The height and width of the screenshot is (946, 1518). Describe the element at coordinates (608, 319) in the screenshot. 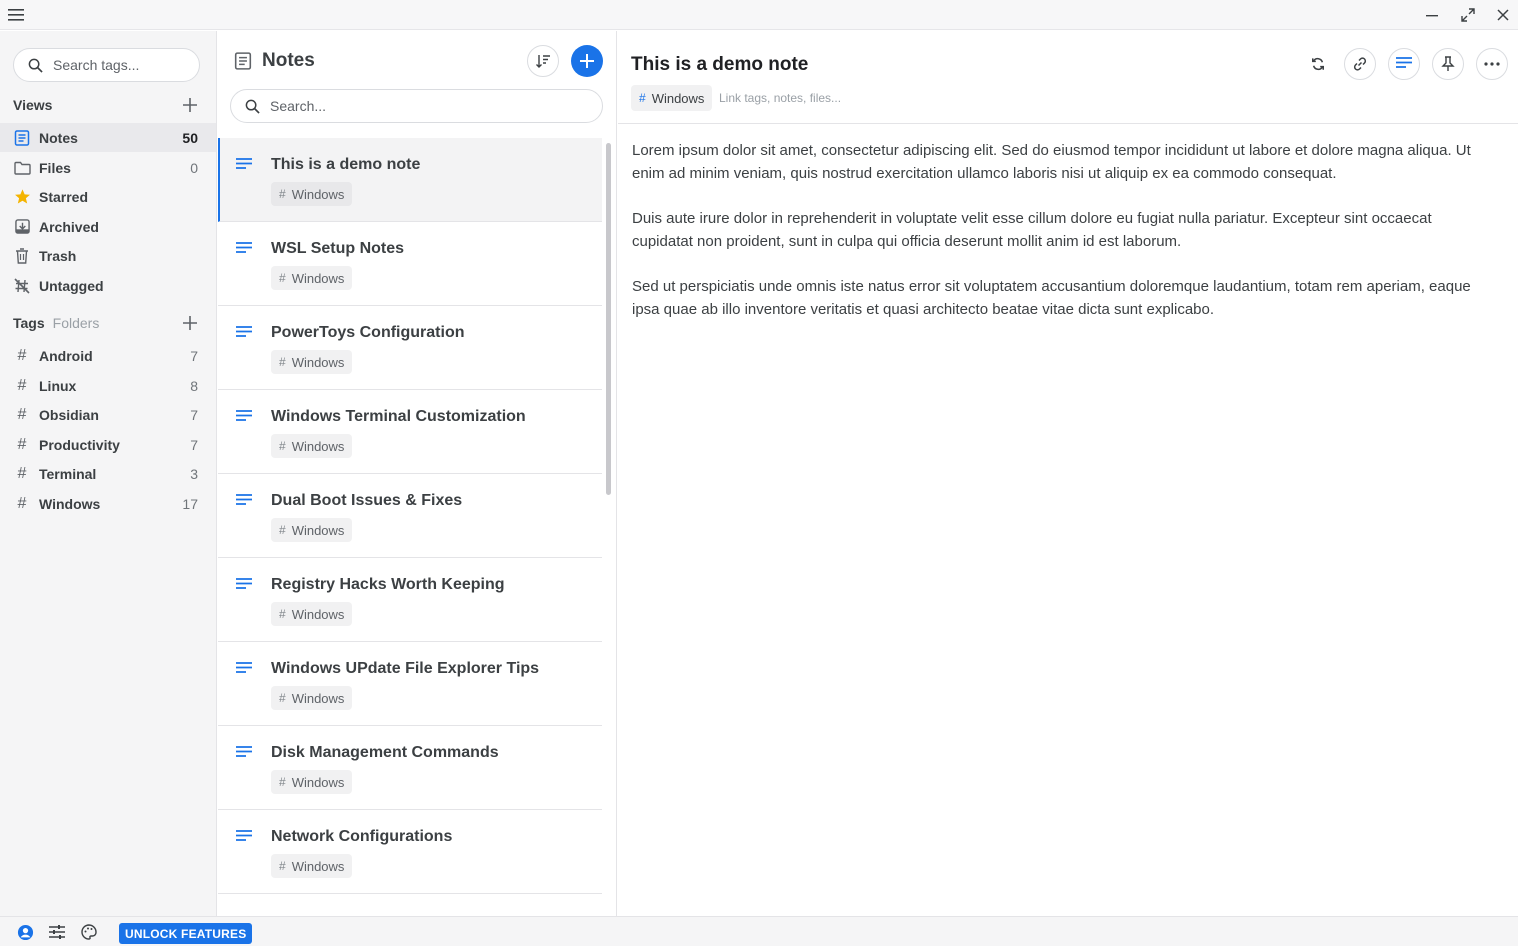

I see `notes-scrollbar` at that location.